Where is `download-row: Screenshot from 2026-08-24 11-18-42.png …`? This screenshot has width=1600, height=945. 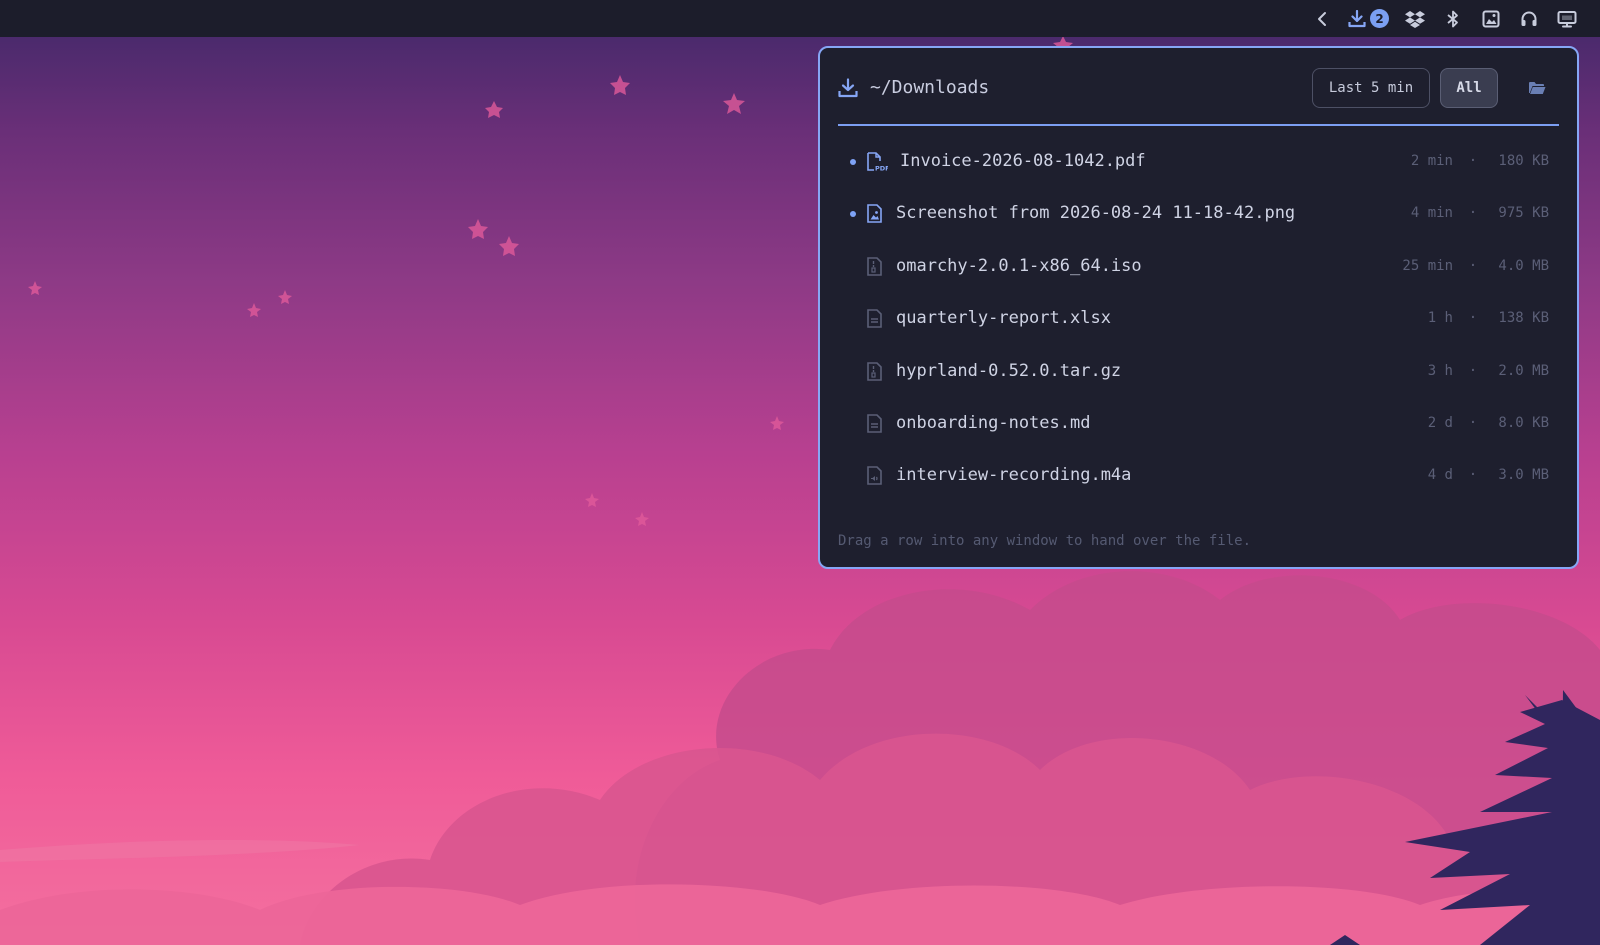 download-row: Screenshot from 2026-08-24 11-18-42.png … is located at coordinates (1193, 221).